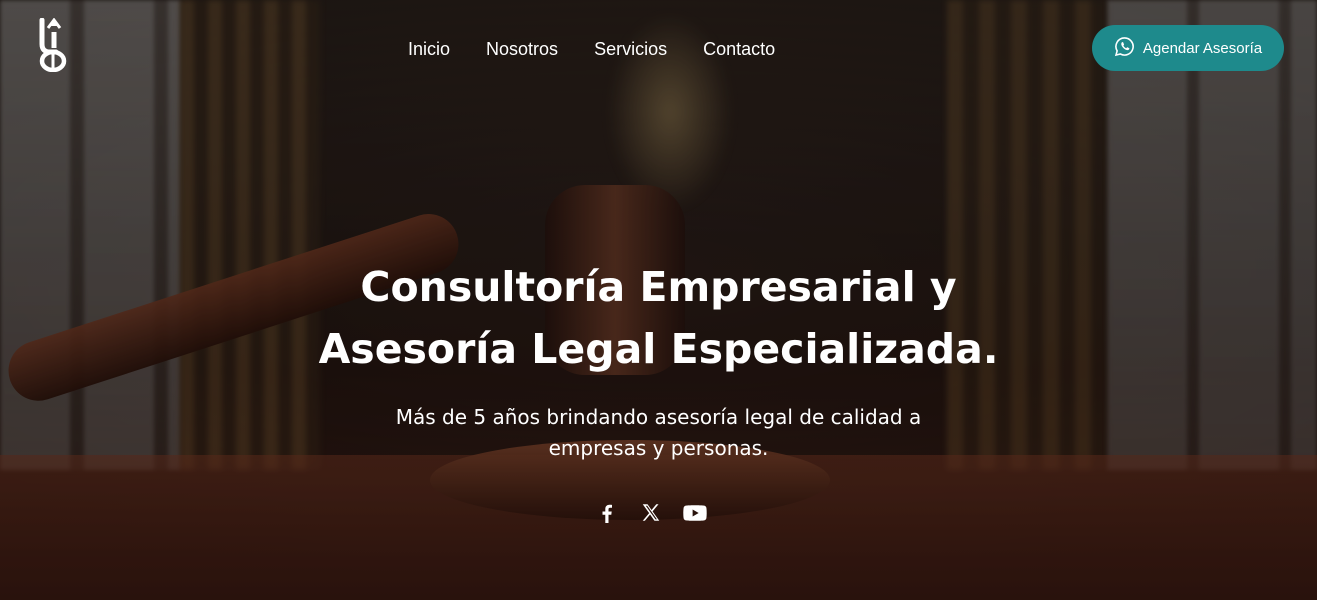  Describe the element at coordinates (1027, 235) in the screenshot. I see `background-curtain-right` at that location.